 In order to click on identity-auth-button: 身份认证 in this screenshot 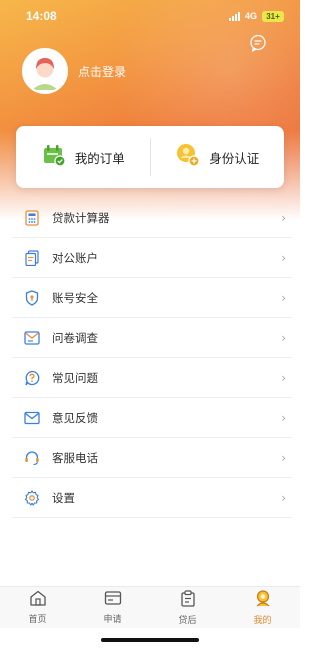, I will do `click(218, 157)`.